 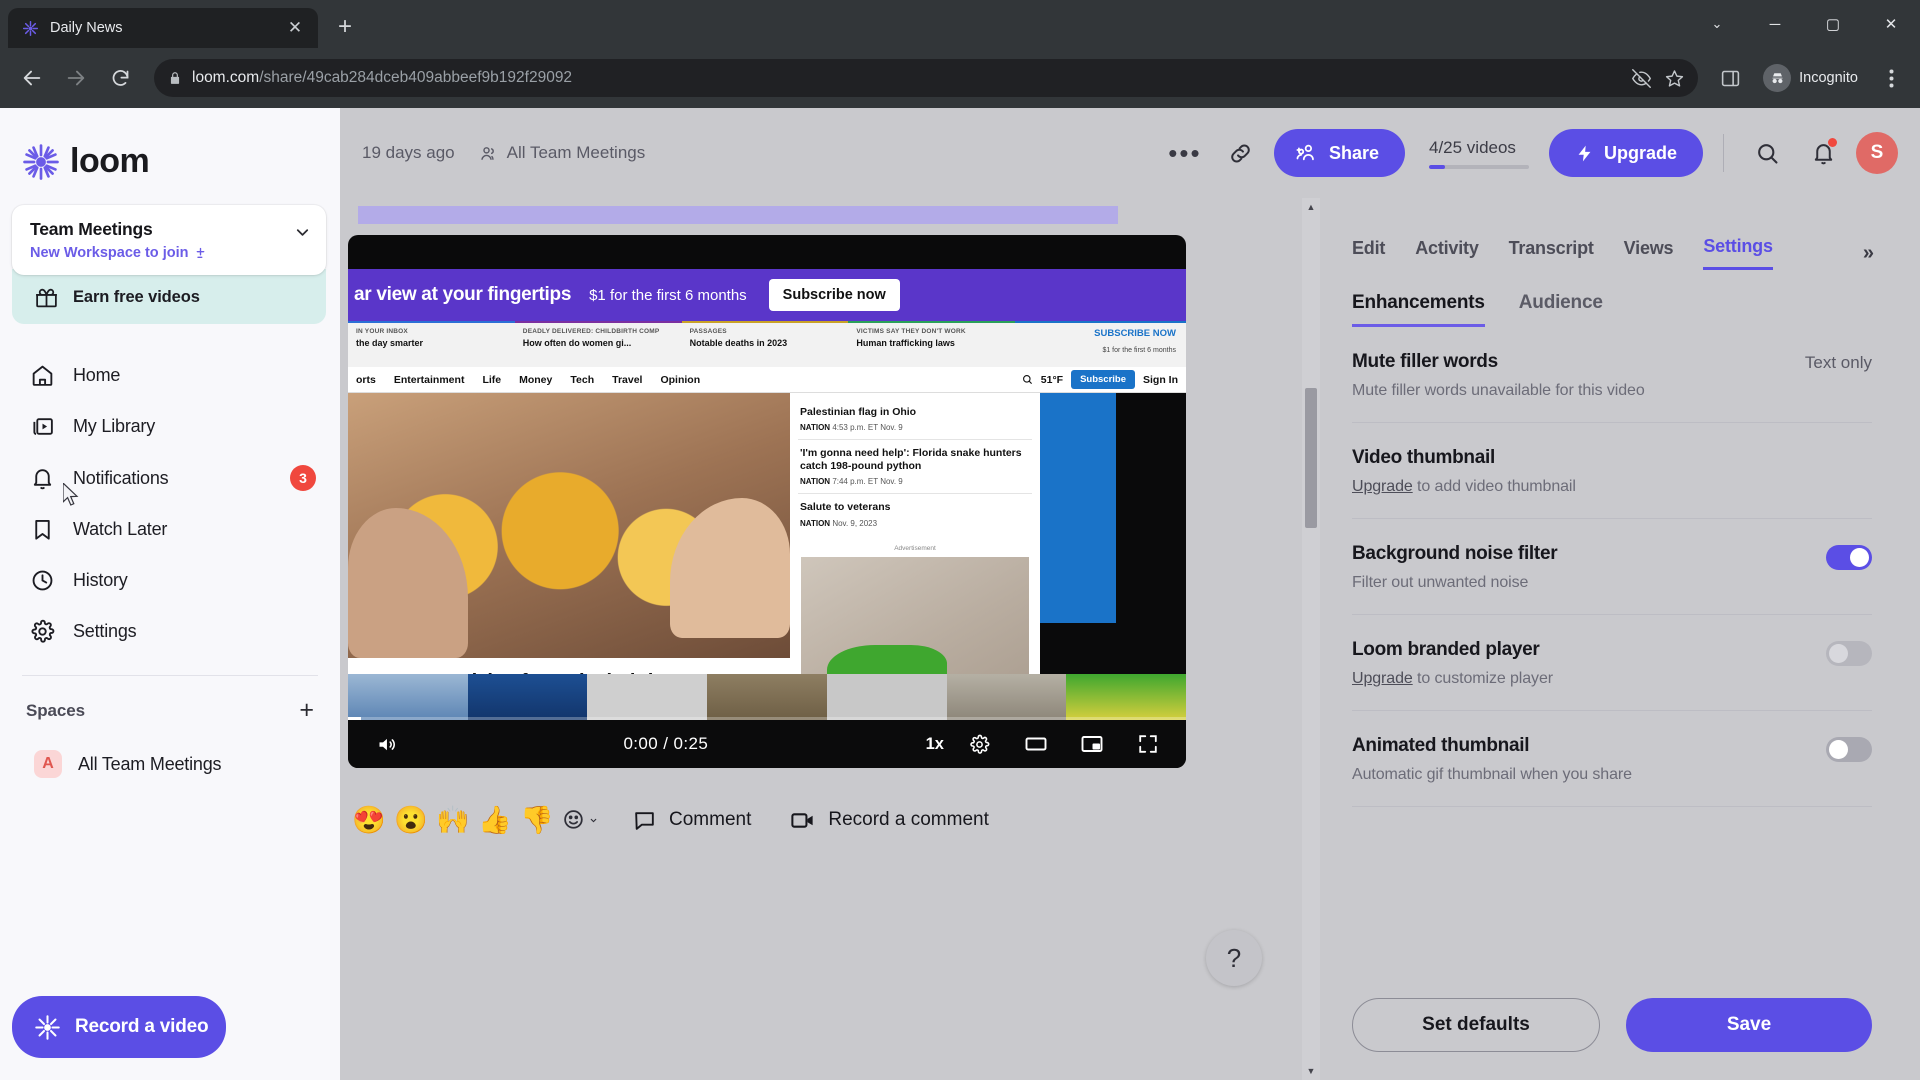 I want to click on chevron-down-icon: ⌄, so click(x=1717, y=24).